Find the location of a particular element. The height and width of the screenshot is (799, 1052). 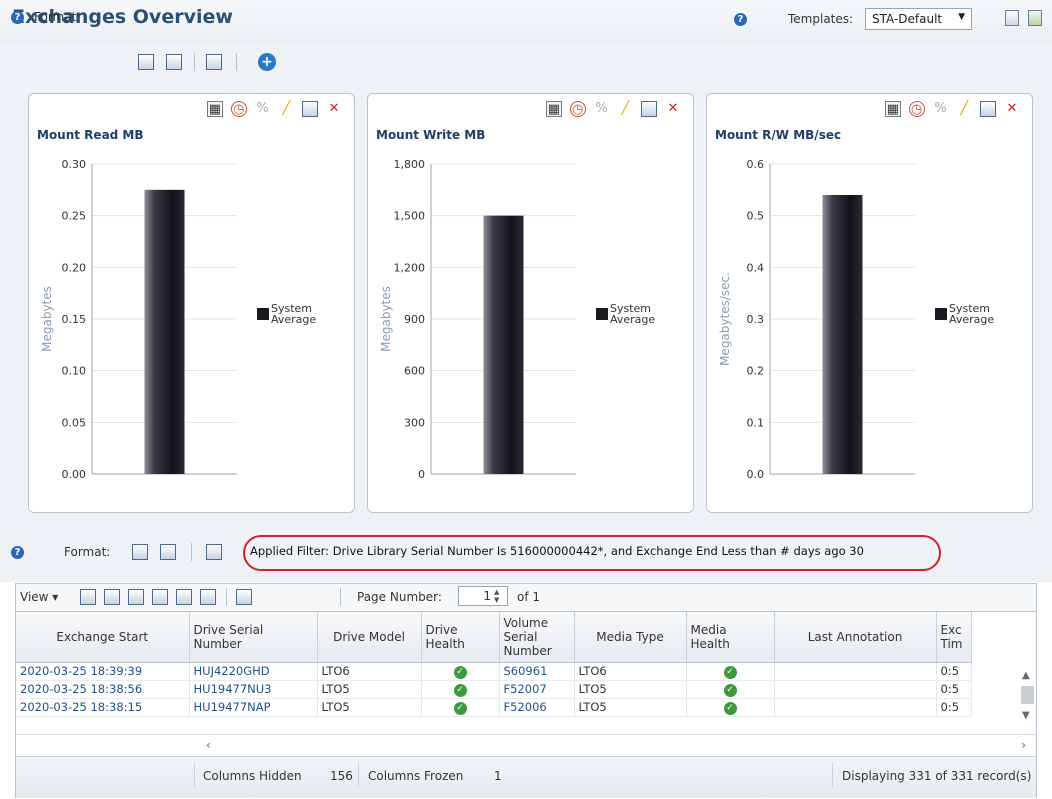

page-number-spinner: ▲ ▼ is located at coordinates (499, 596).